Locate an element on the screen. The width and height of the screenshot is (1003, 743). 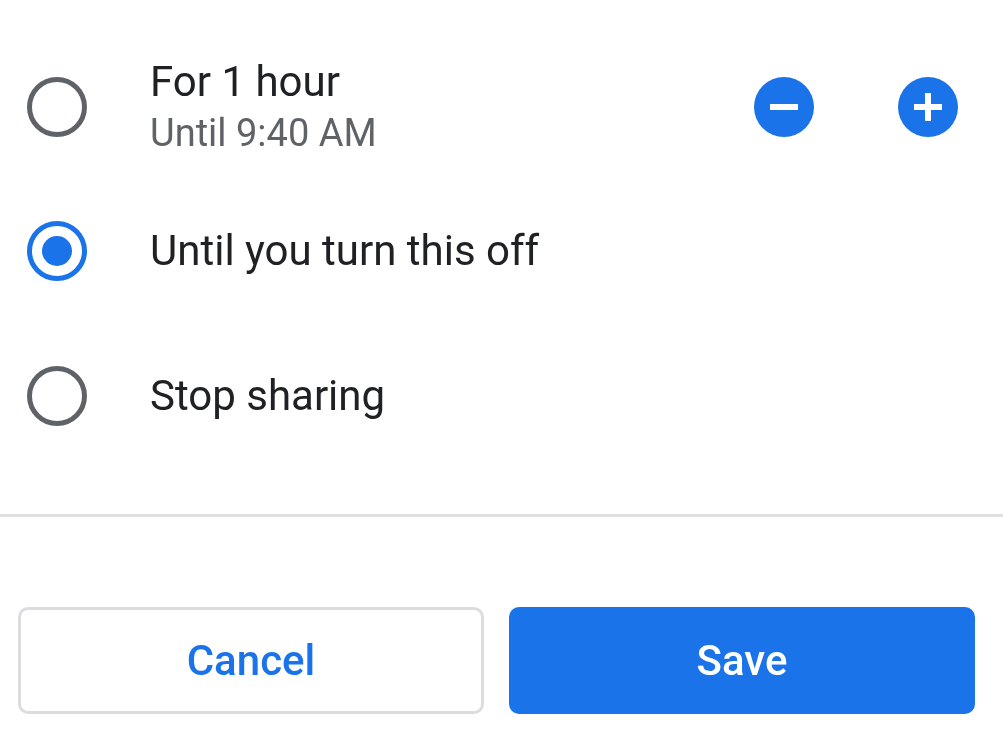
option-label: Until you turn this off is located at coordinates (345, 251).